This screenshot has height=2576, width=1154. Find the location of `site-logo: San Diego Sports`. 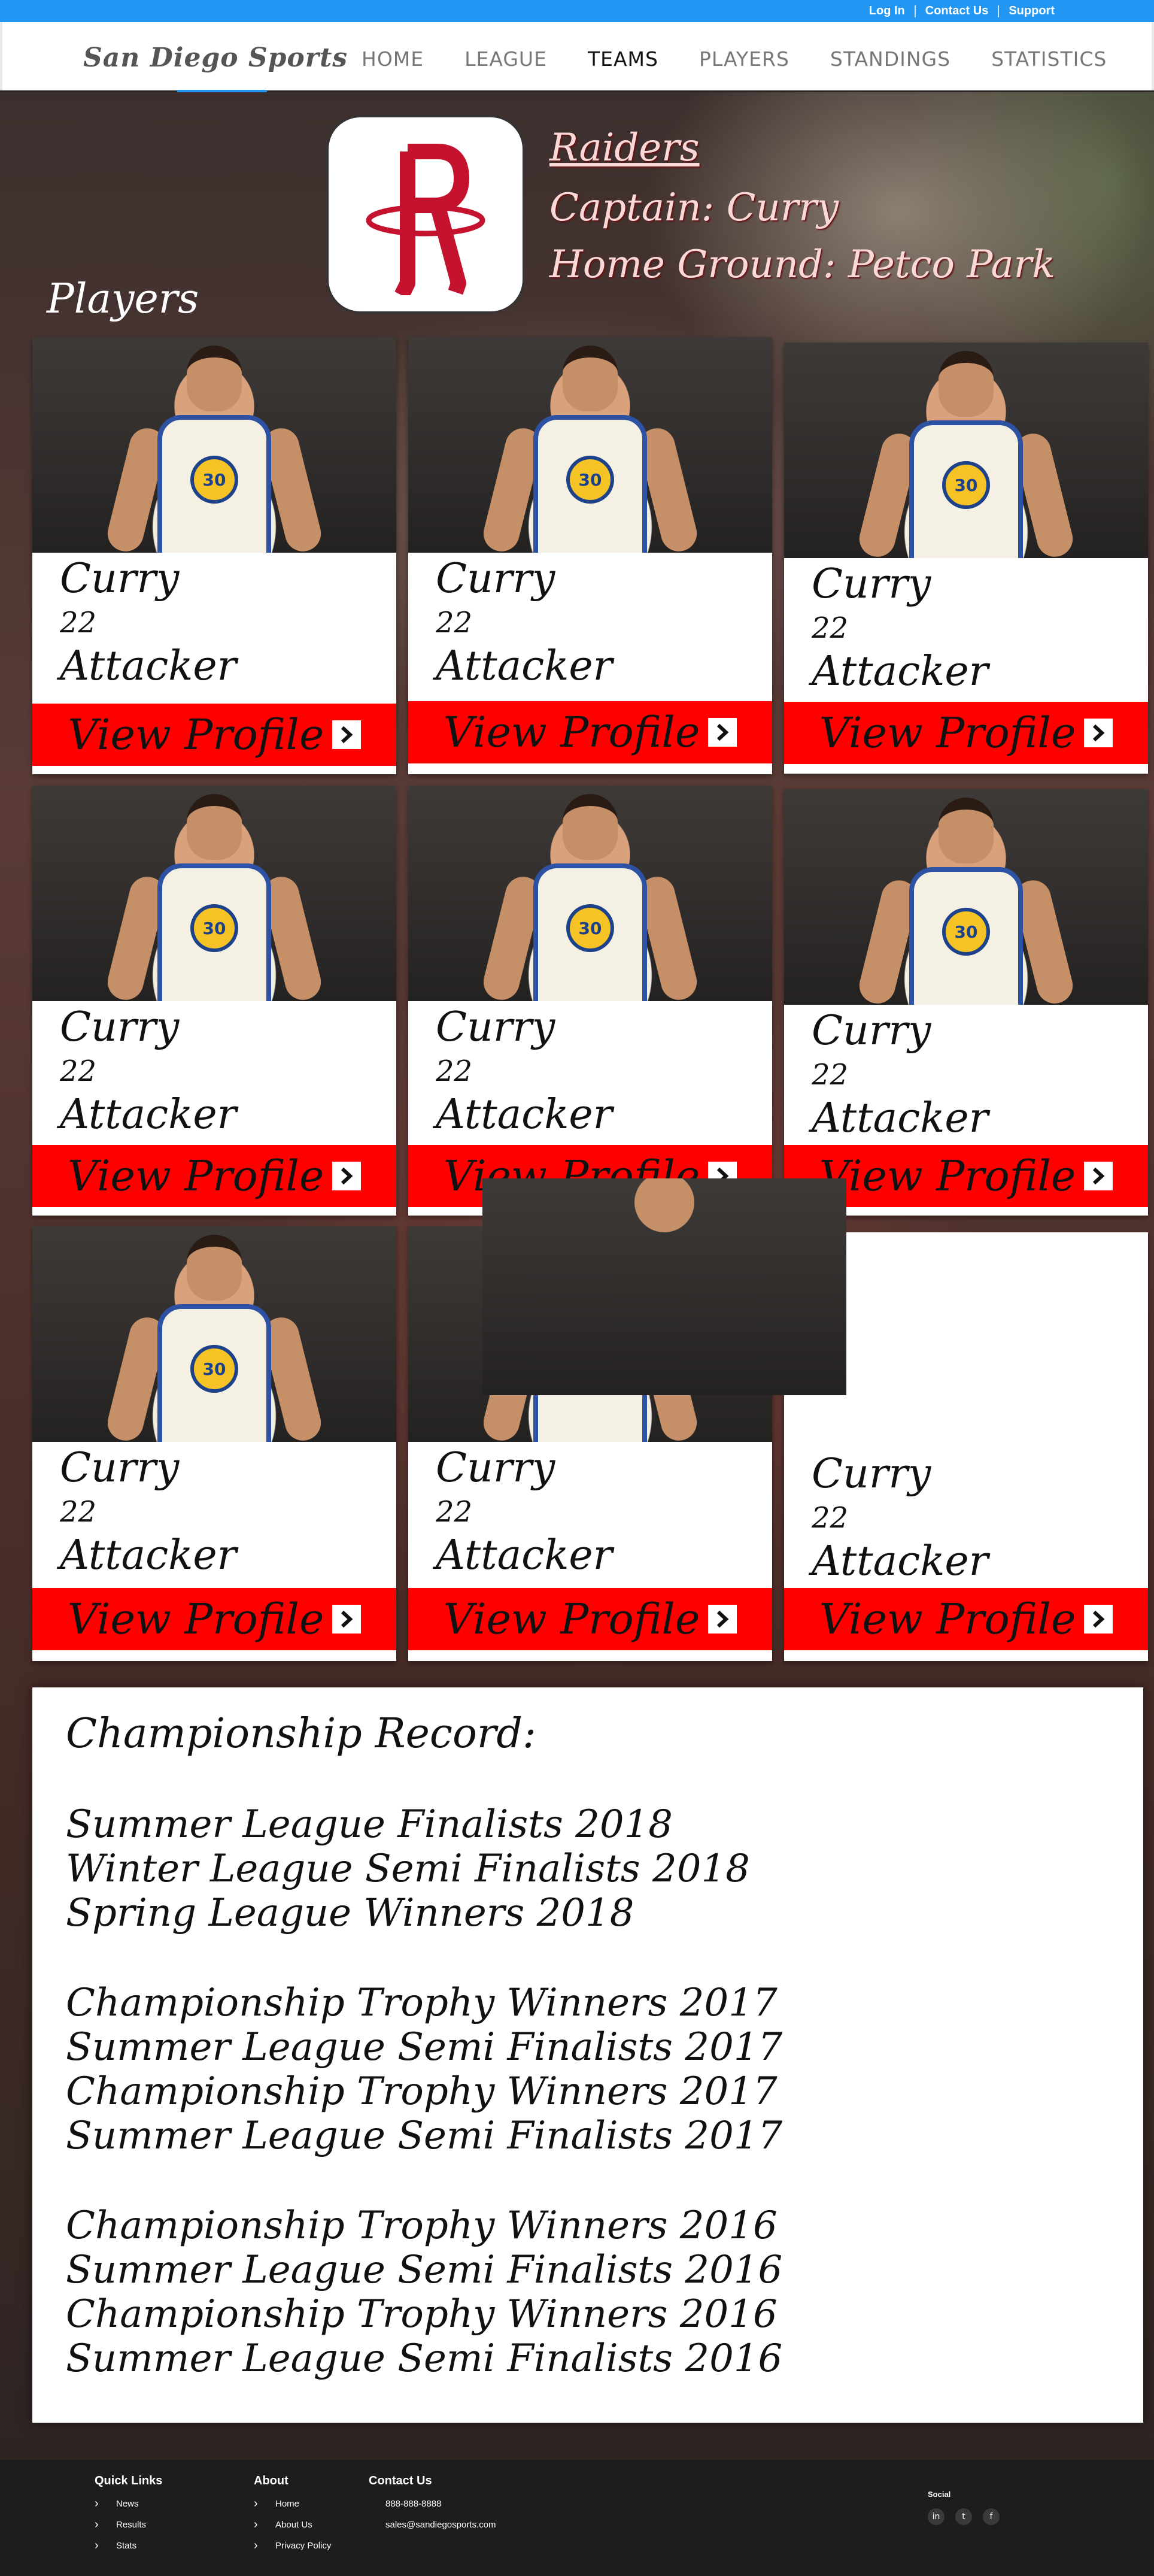

site-logo: San Diego Sports is located at coordinates (215, 58).